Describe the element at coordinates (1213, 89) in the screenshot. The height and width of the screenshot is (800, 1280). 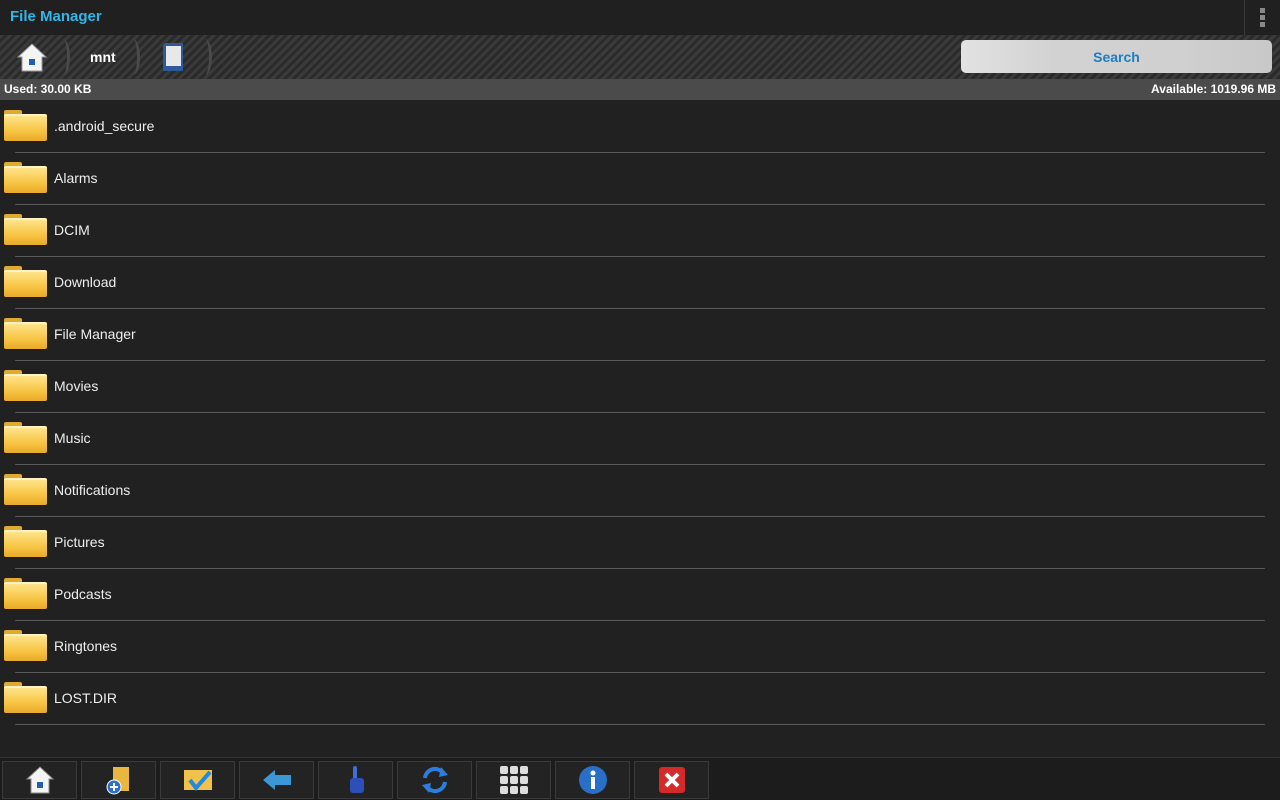
I see `available-space: Available: 1019.96 MB` at that location.